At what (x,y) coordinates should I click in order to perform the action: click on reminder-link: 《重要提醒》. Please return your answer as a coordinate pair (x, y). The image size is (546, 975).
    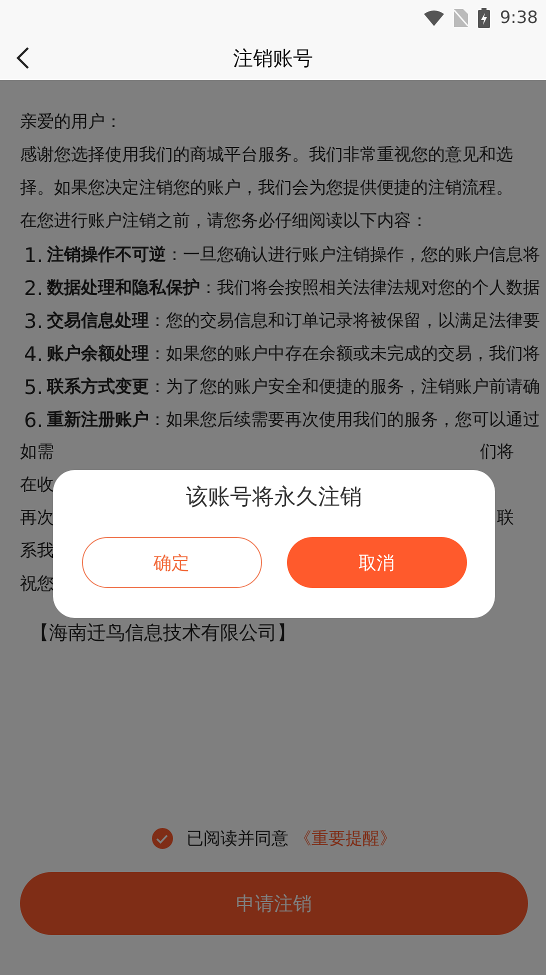
    Looking at the image, I should click on (345, 838).